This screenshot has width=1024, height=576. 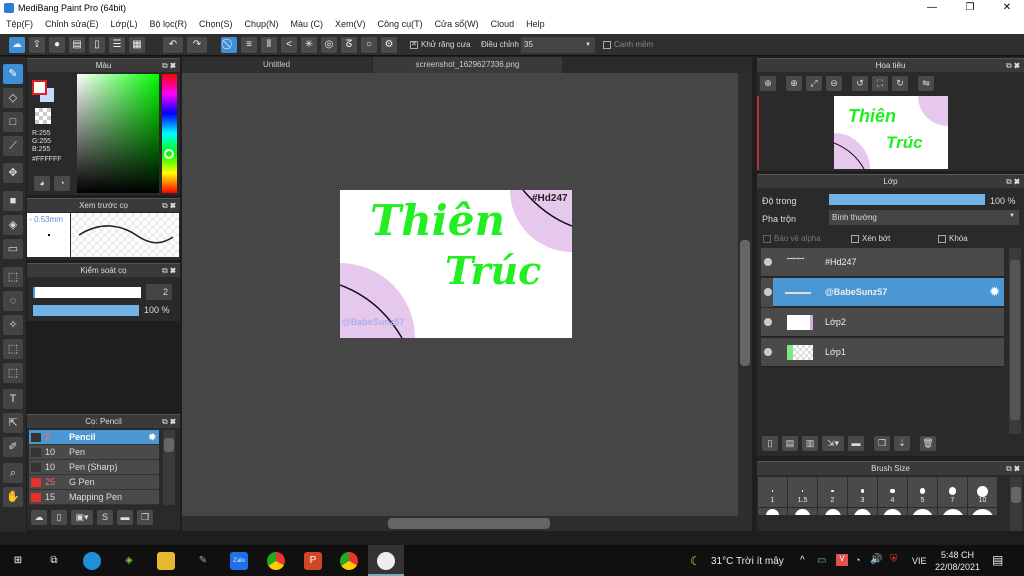 What do you see at coordinates (94, 437) in the screenshot?
I see `brush-item-pencil: 2 Pencil ✹` at bounding box center [94, 437].